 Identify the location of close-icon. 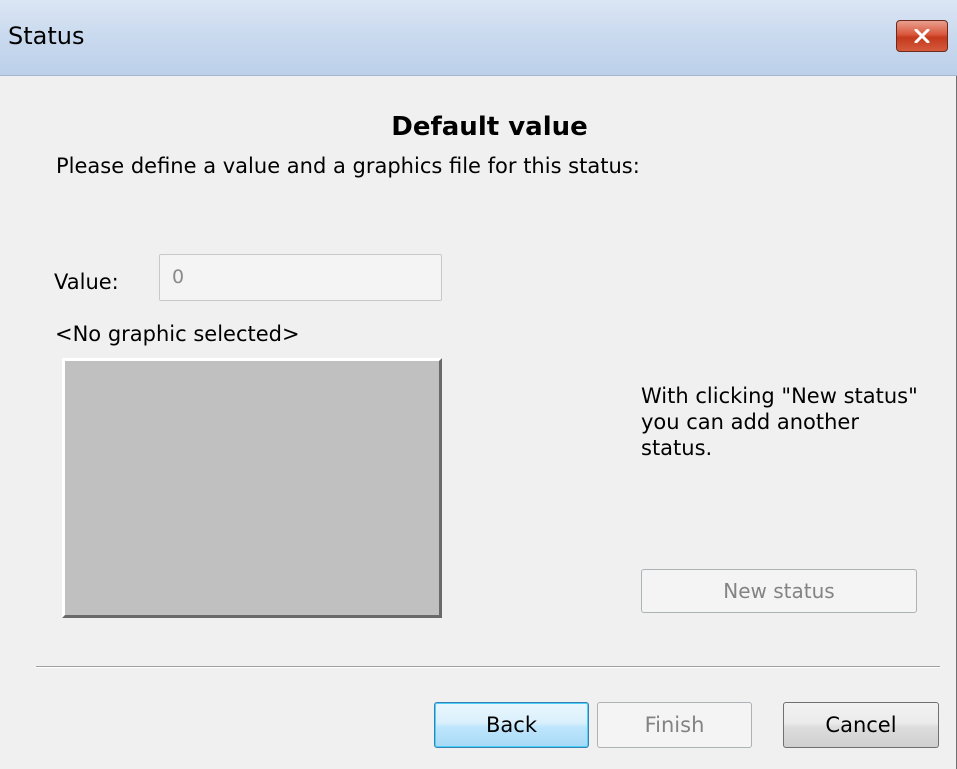
(922, 36).